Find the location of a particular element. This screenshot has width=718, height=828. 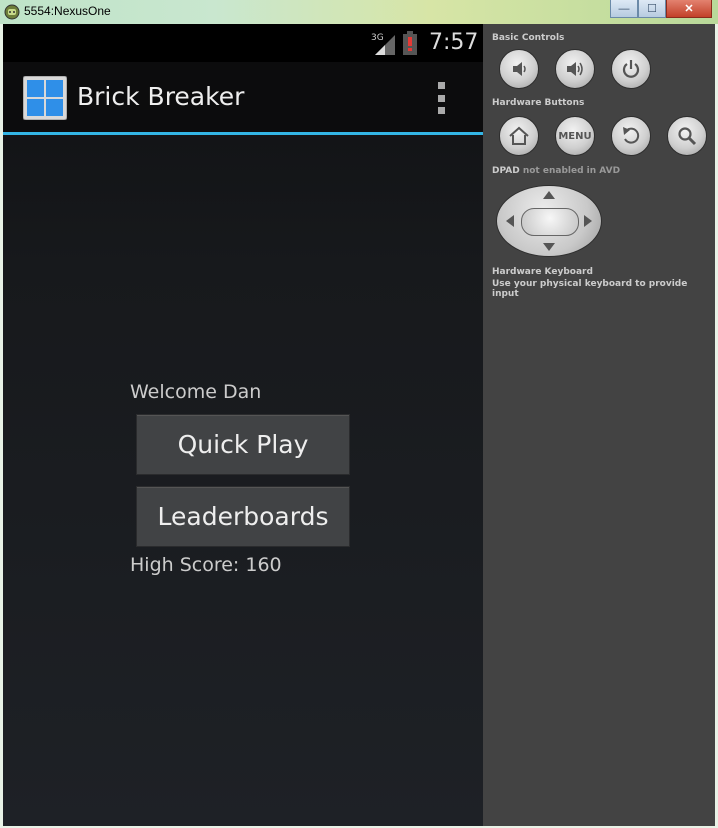

minimize-button: — is located at coordinates (624, 9).